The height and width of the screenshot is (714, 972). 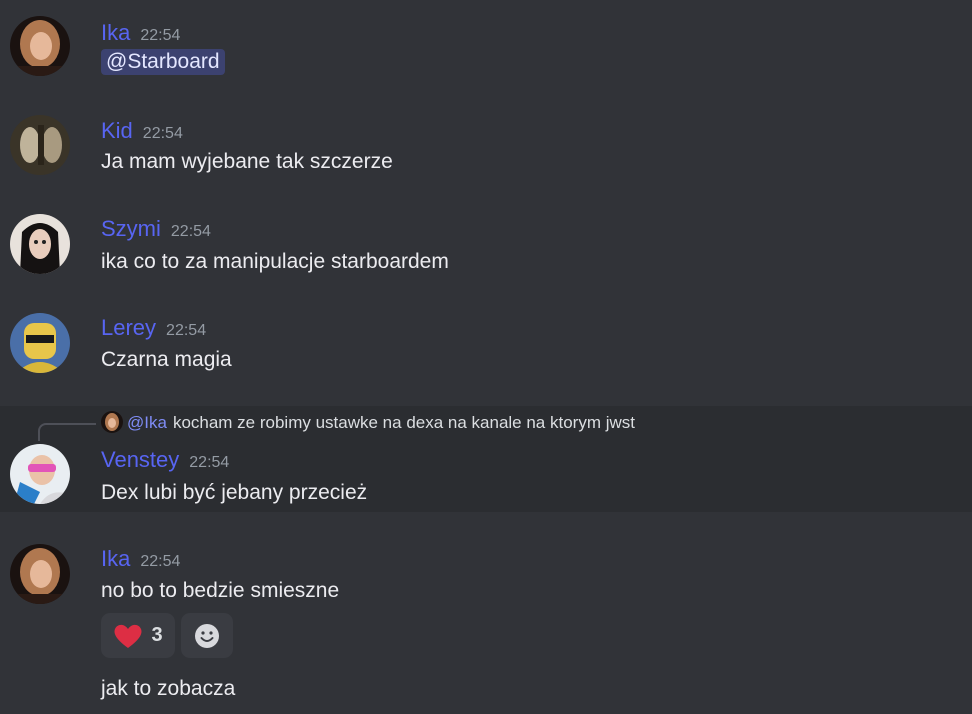 I want to click on add-reaction-button, so click(x=207, y=635).